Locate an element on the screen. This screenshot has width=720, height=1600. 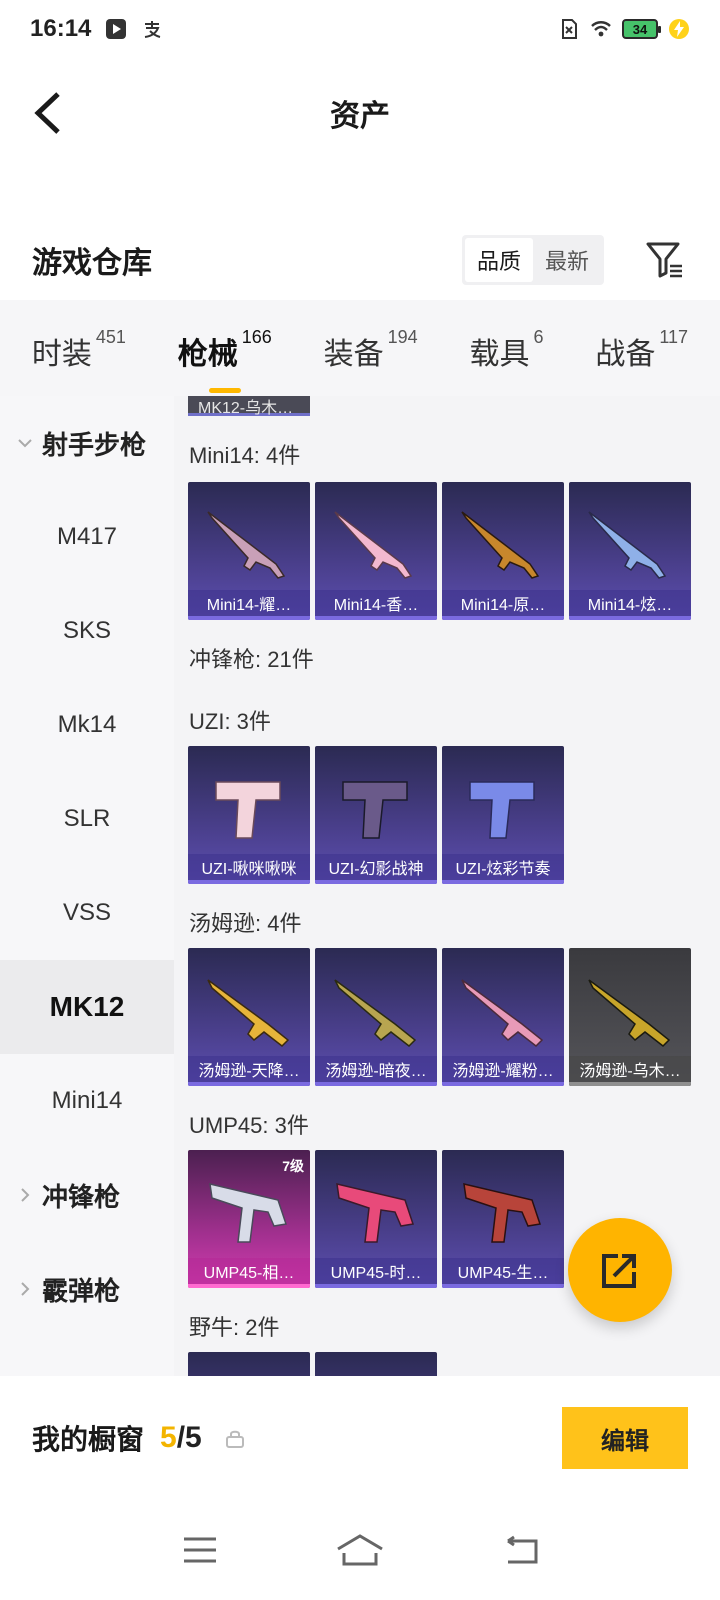
tab-label: 时装 is located at coordinates (61, 354).